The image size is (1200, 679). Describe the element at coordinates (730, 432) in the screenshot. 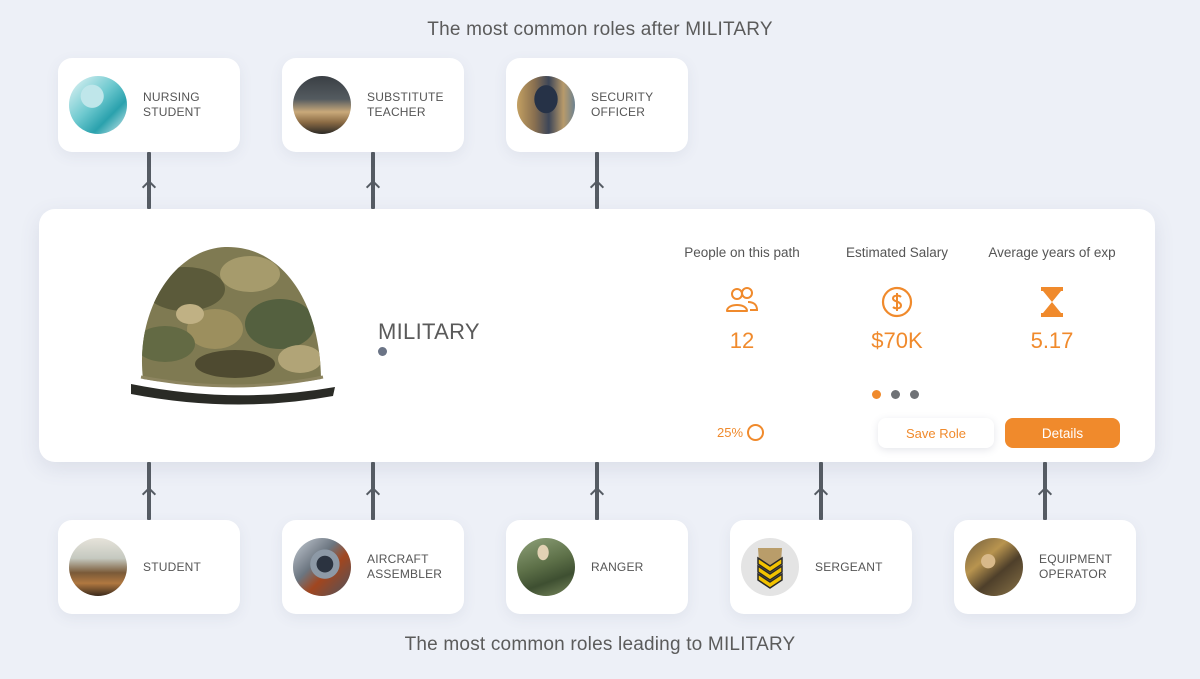

I see `progress-label: 25%` at that location.